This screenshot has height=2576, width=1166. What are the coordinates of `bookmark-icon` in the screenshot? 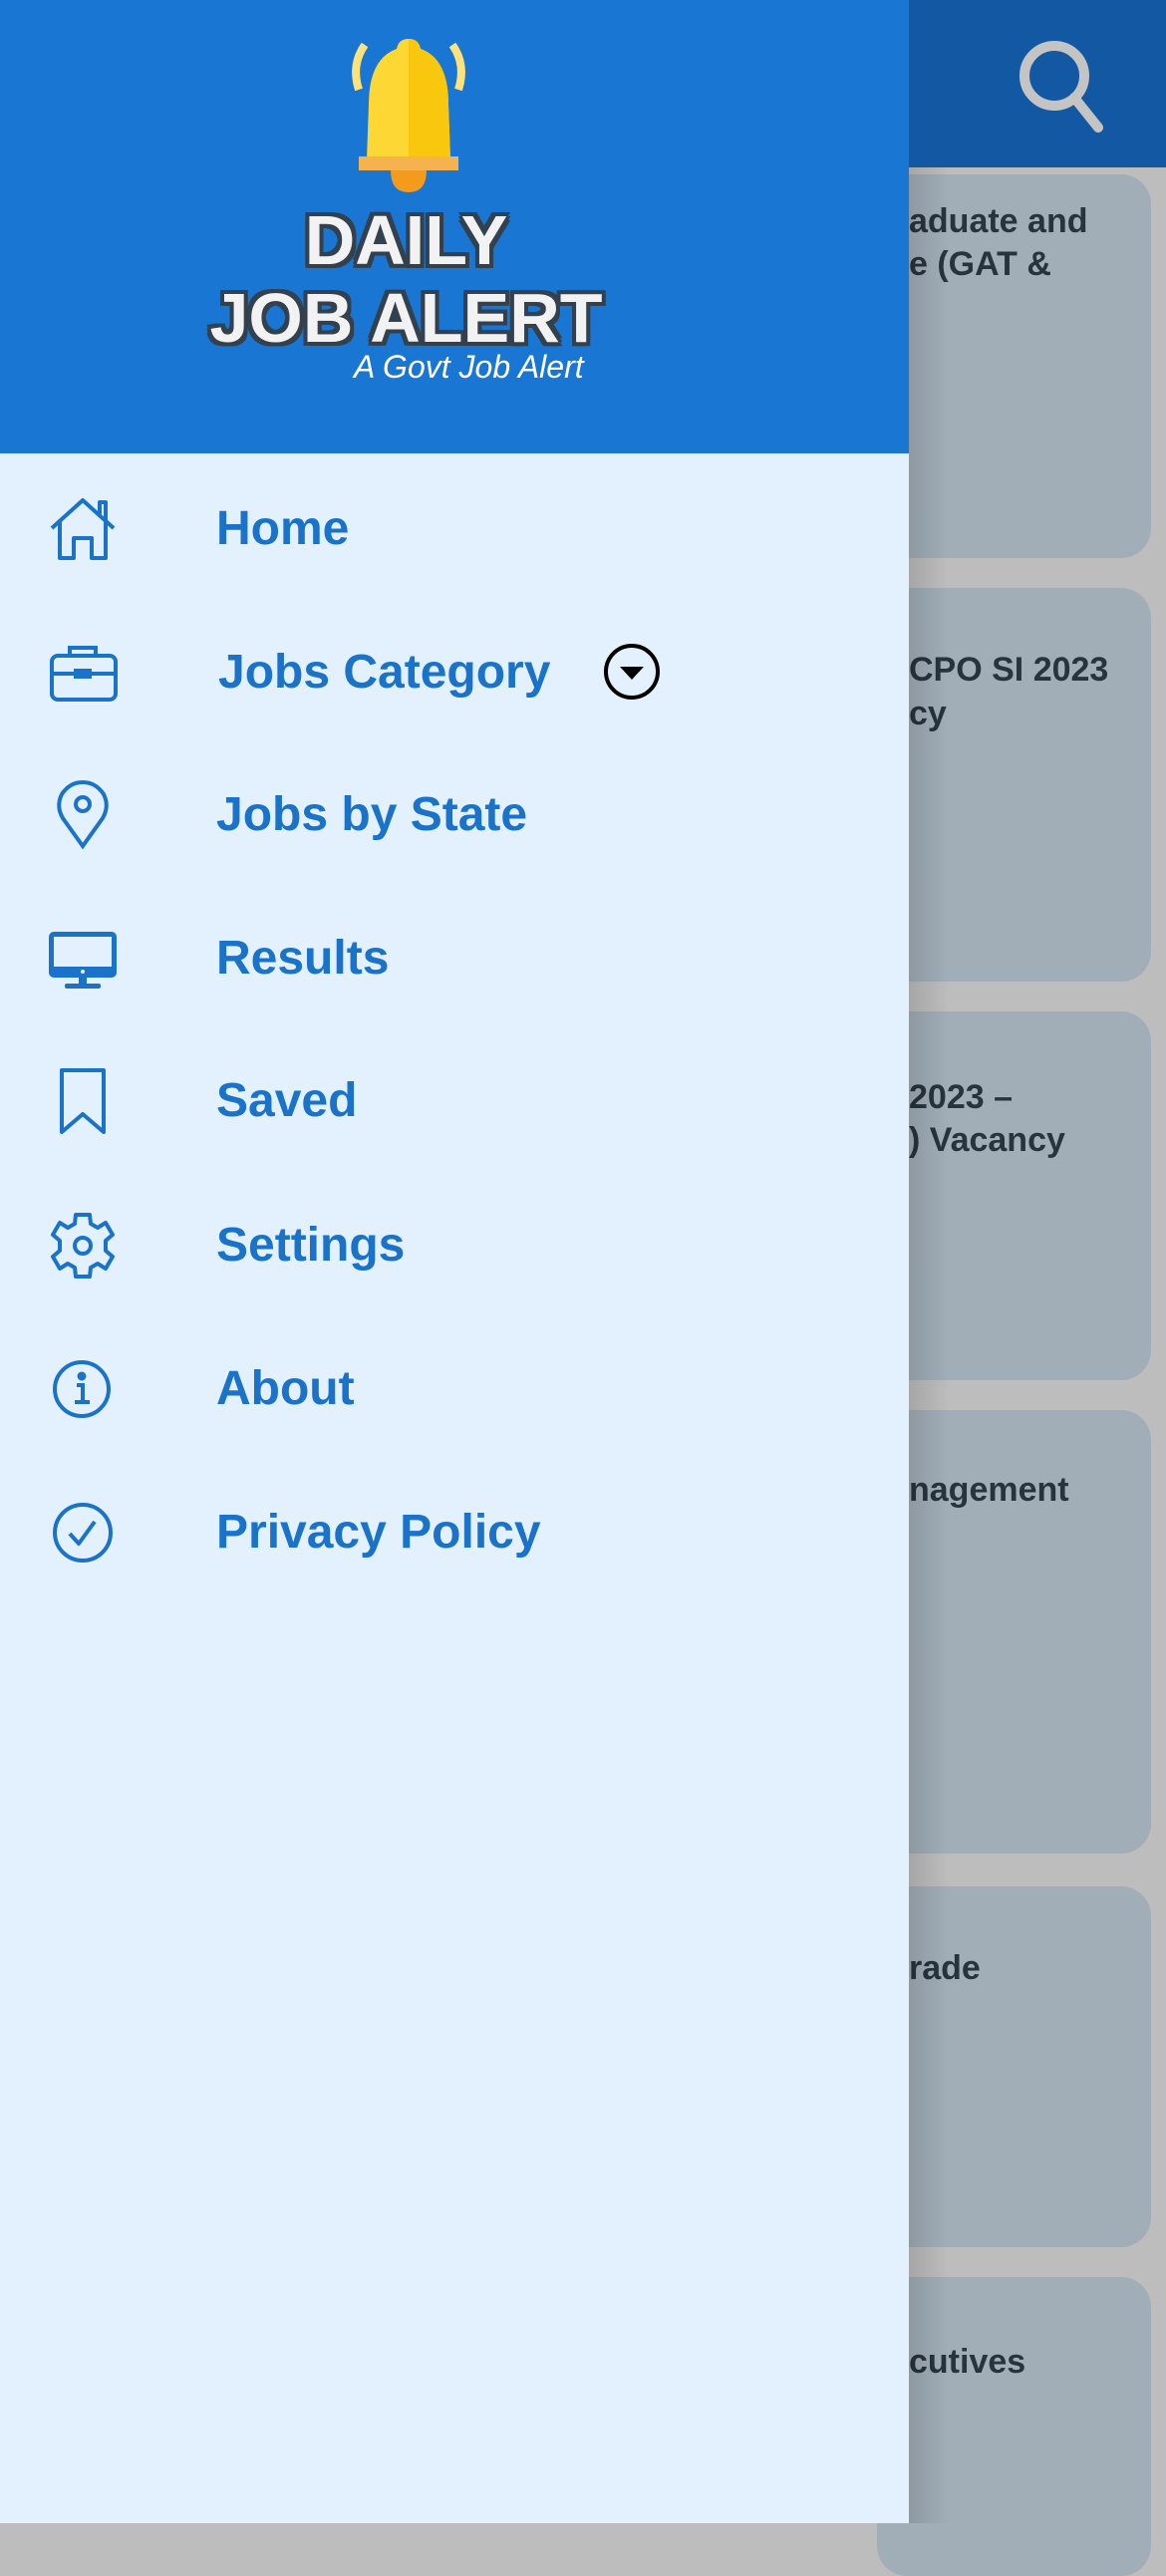 It's located at (83, 1101).